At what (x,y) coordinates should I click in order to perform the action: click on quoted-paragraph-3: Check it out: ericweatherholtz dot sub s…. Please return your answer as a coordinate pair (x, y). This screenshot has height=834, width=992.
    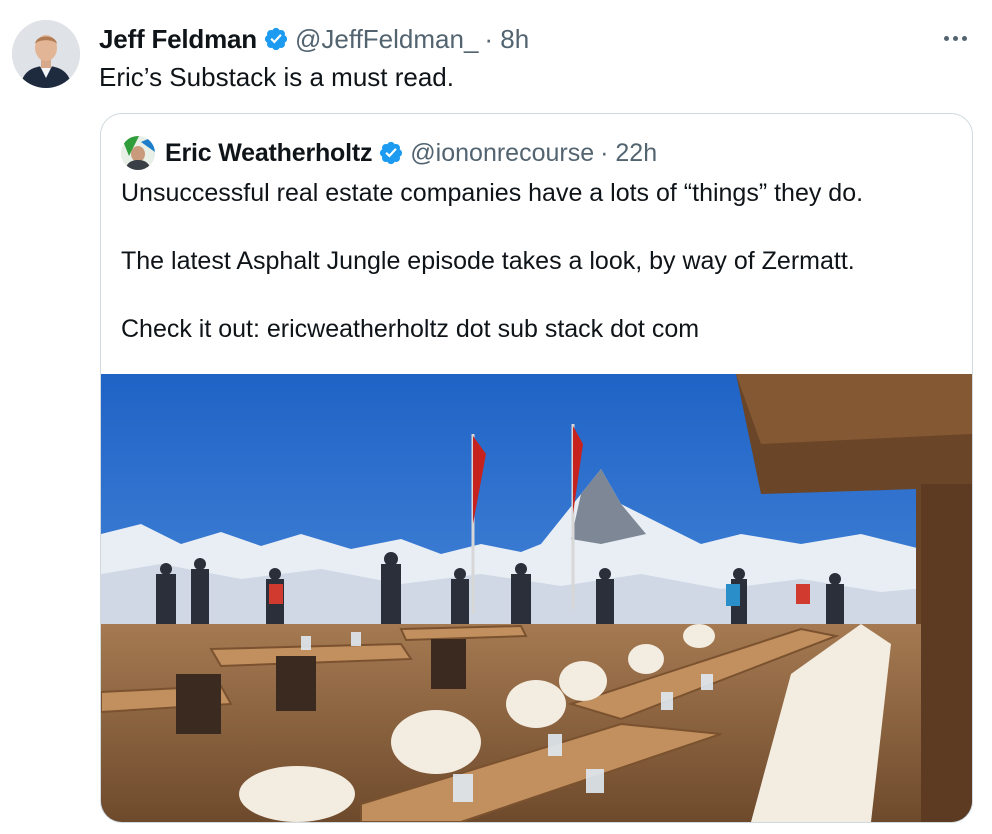
    Looking at the image, I should click on (410, 329).